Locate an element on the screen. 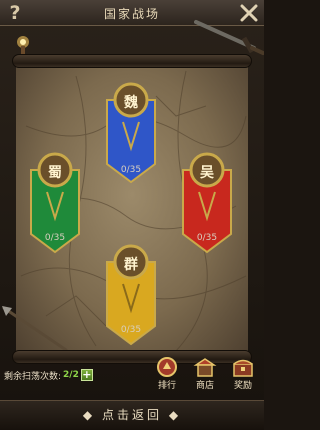 Image resolution: width=320 pixels, height=430 pixels. sword-icon is located at coordinates (229, 37).